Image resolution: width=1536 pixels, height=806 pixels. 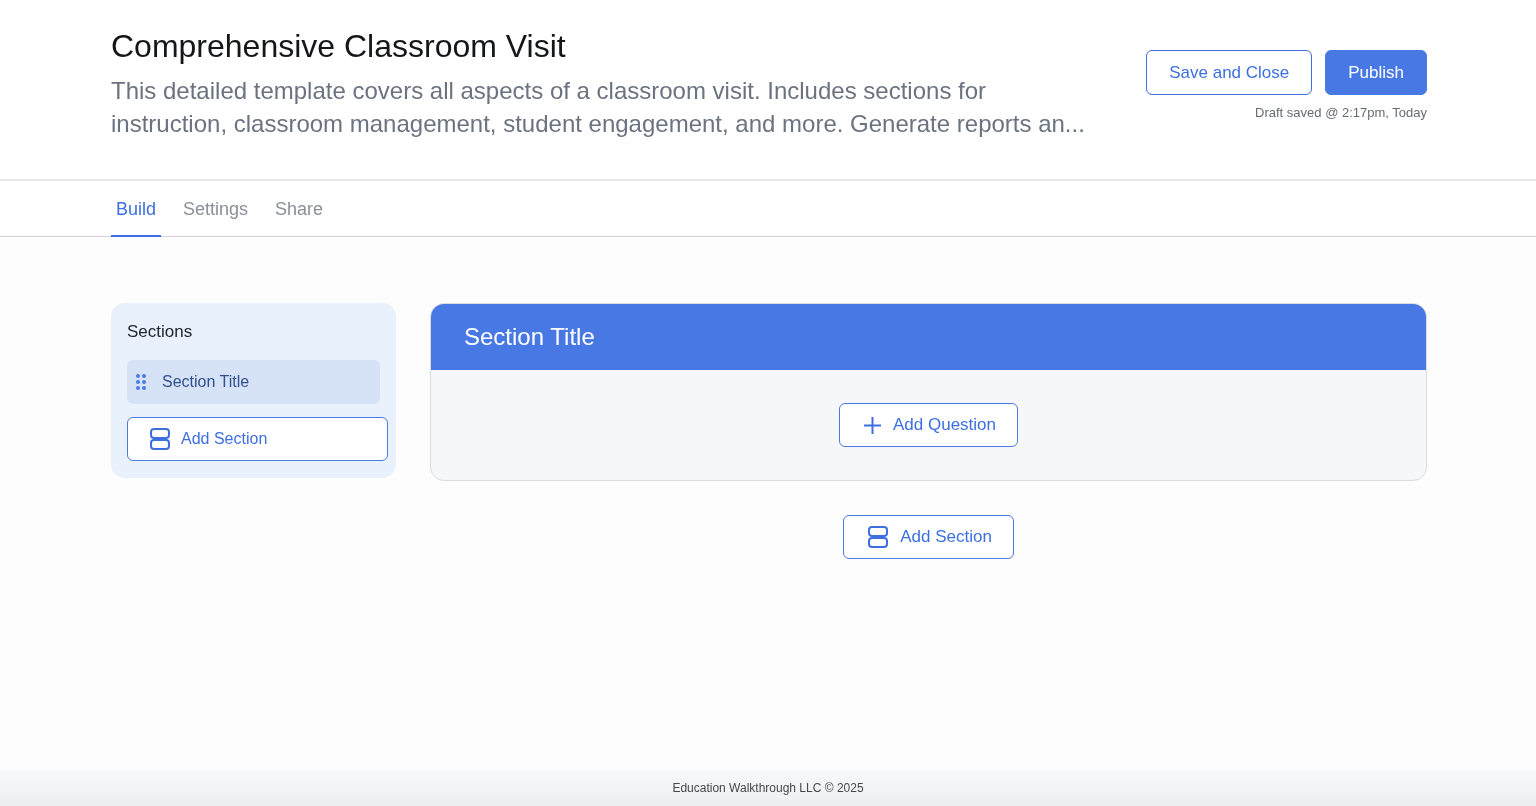 I want to click on template-title: Comprehensive Classroom Visit, so click(x=339, y=46).